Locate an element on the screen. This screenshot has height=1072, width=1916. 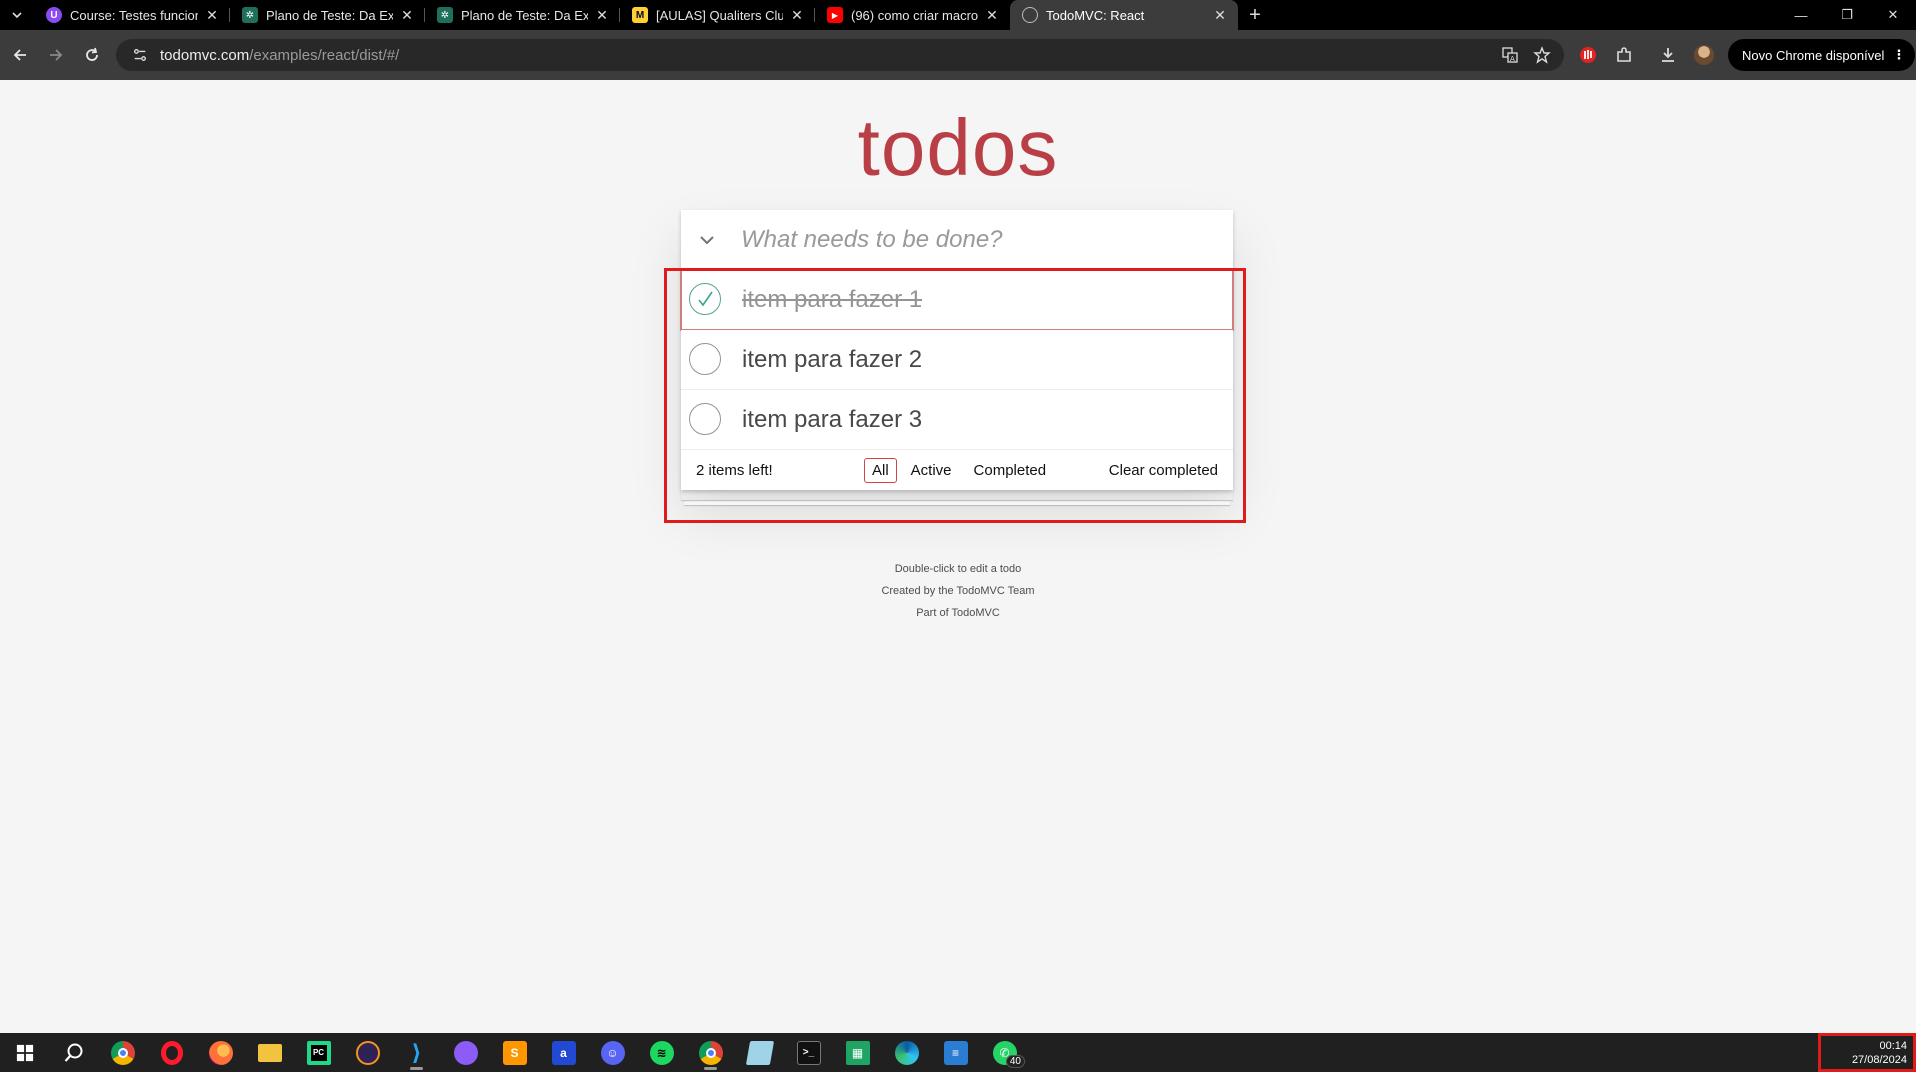
miro-favicon-icon: M is located at coordinates (640, 15).